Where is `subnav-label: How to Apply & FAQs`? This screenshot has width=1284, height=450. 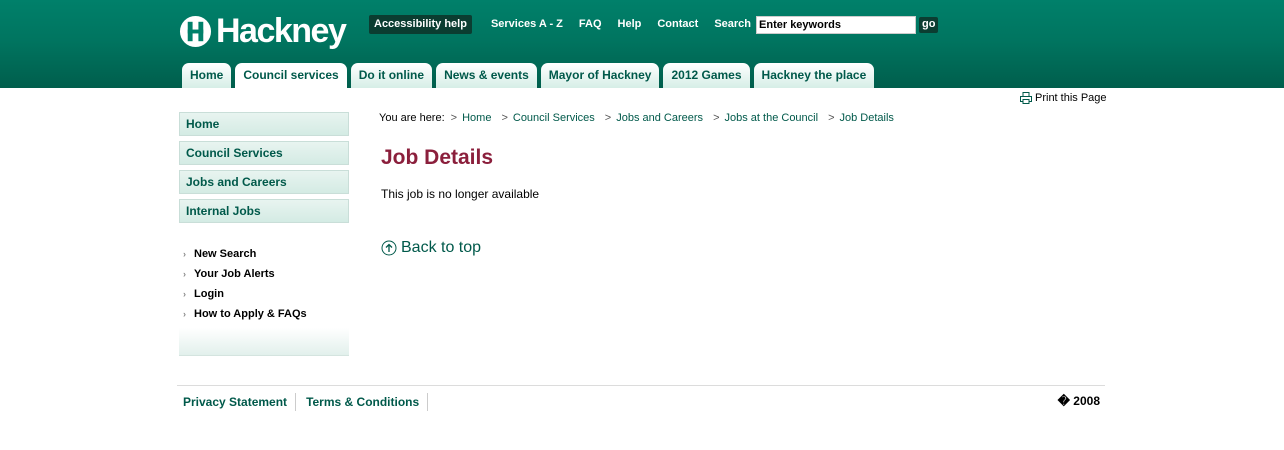
subnav-label: How to Apply & FAQs is located at coordinates (250, 314).